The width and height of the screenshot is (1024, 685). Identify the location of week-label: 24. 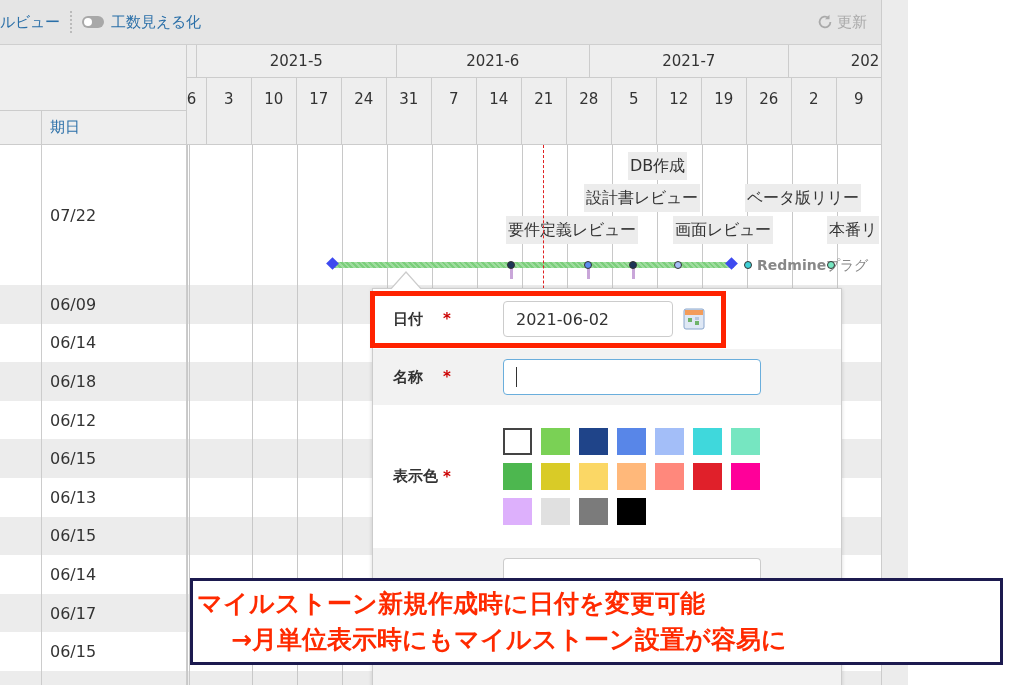
(364, 99).